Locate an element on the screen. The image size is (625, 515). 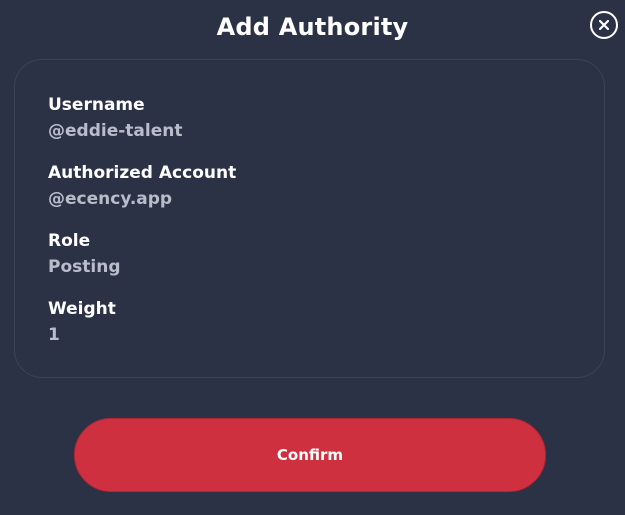
weight-label: Weight is located at coordinates (82, 309).